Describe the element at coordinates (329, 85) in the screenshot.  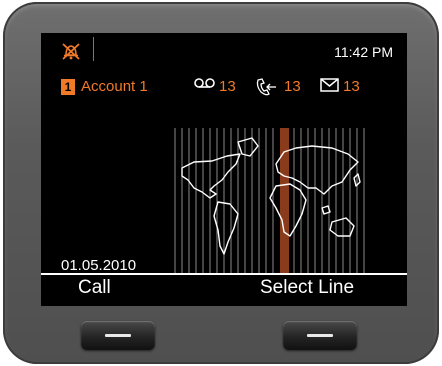
I see `message-icon` at that location.